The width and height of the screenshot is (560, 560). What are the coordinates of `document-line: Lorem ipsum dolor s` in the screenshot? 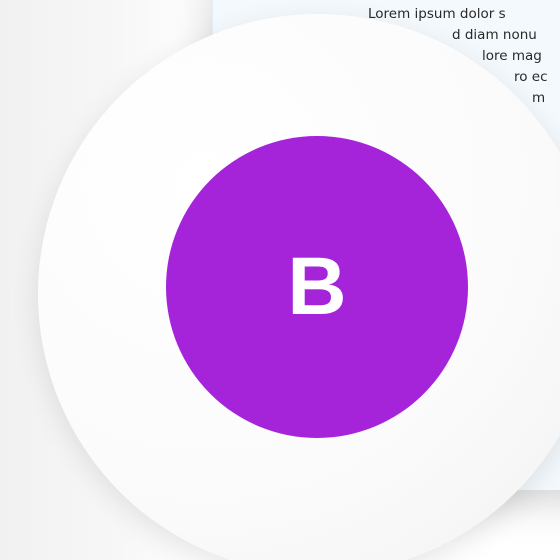 It's located at (437, 14).